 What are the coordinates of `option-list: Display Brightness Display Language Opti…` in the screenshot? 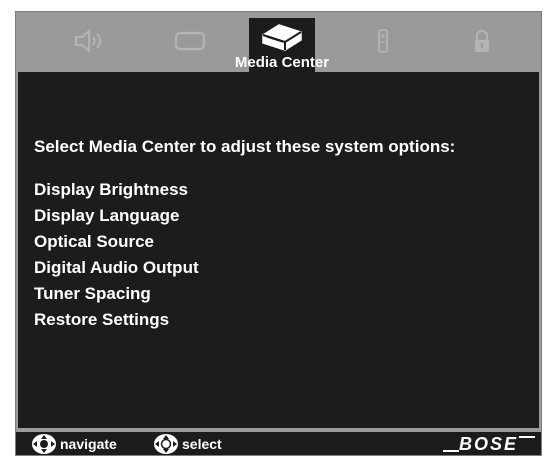 It's located at (116, 255).